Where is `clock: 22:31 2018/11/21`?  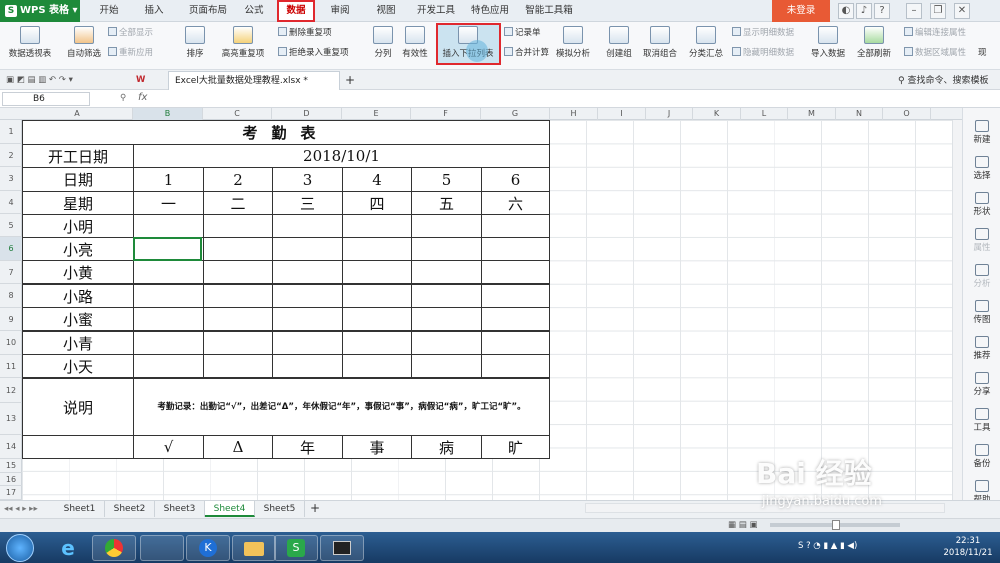
clock: 22:31 2018/11/21 is located at coordinates (968, 547).